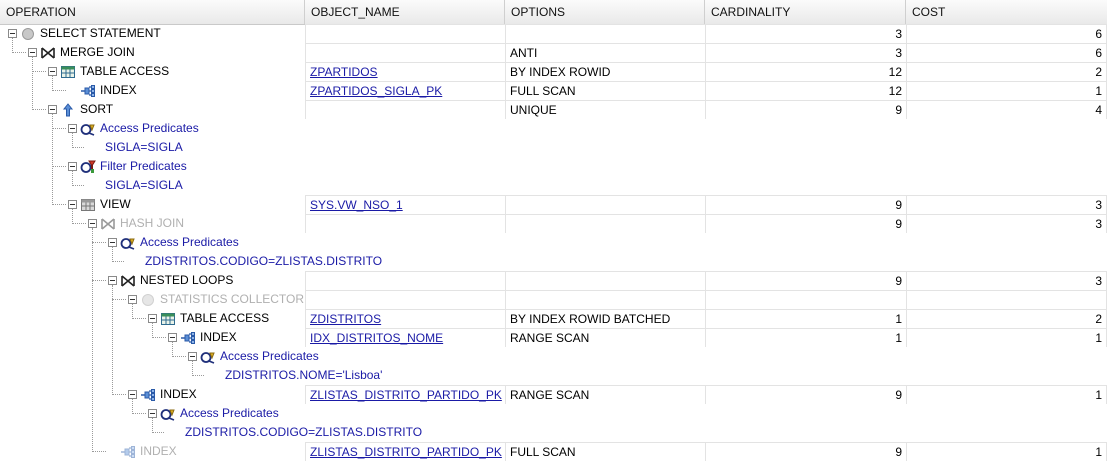 Image resolution: width=1107 pixels, height=466 pixels. I want to click on plan-row: ZDISTRITOS.NOME='Lisboa', so click(553, 375).